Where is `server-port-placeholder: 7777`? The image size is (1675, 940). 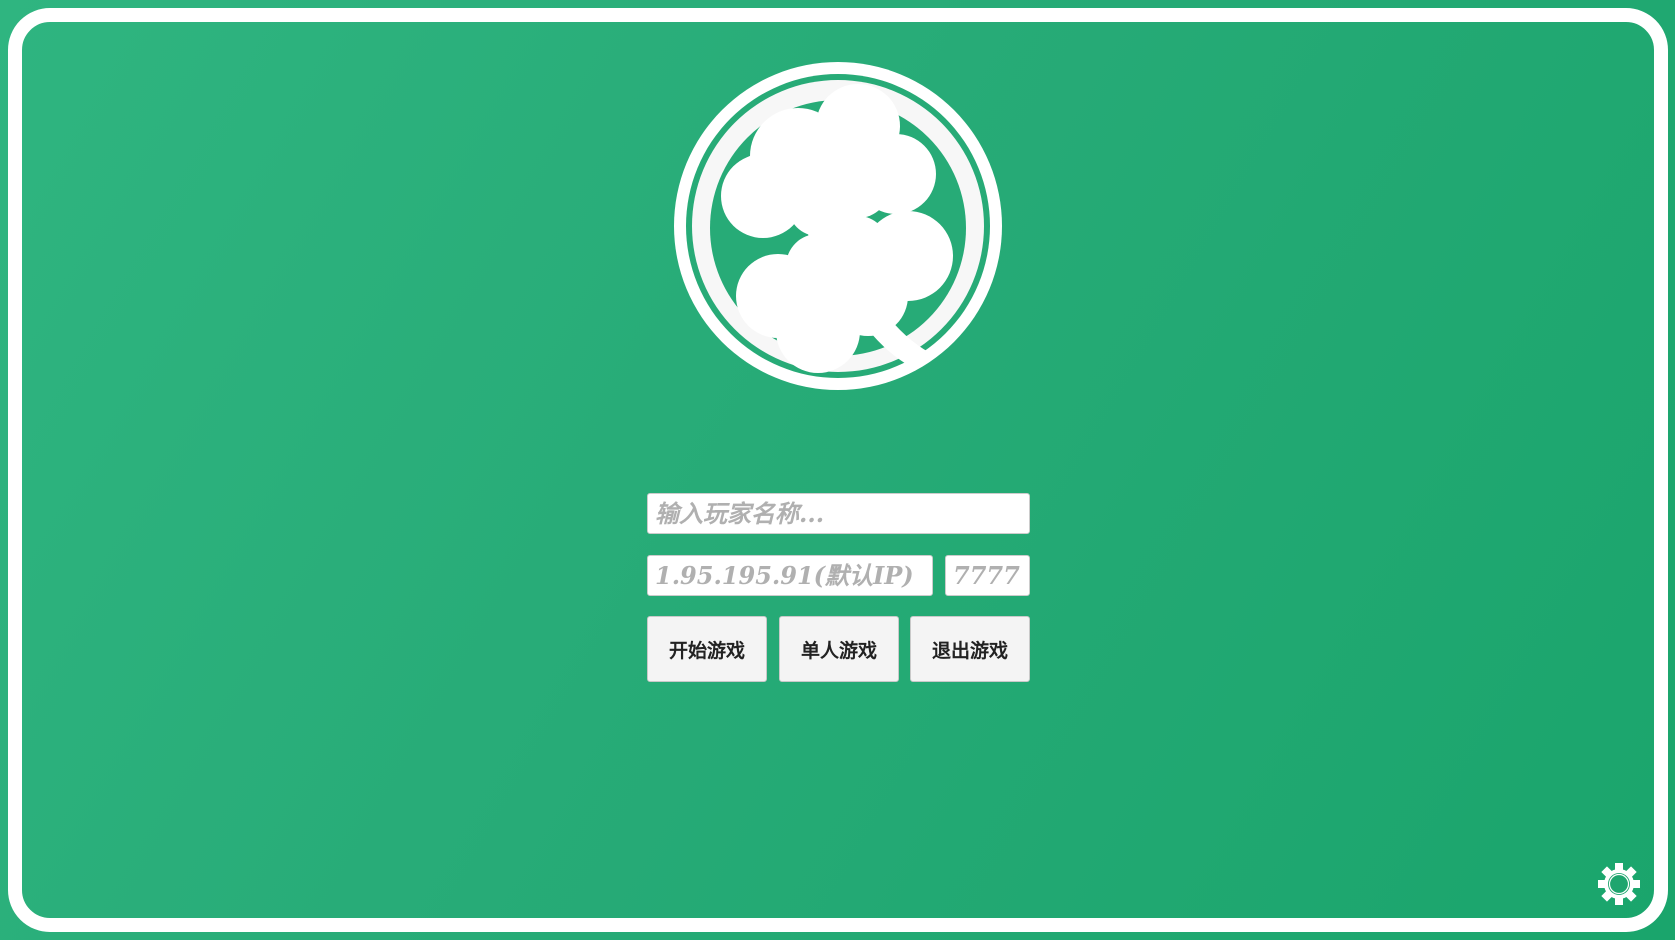
server-port-placeholder: 7777 is located at coordinates (986, 575).